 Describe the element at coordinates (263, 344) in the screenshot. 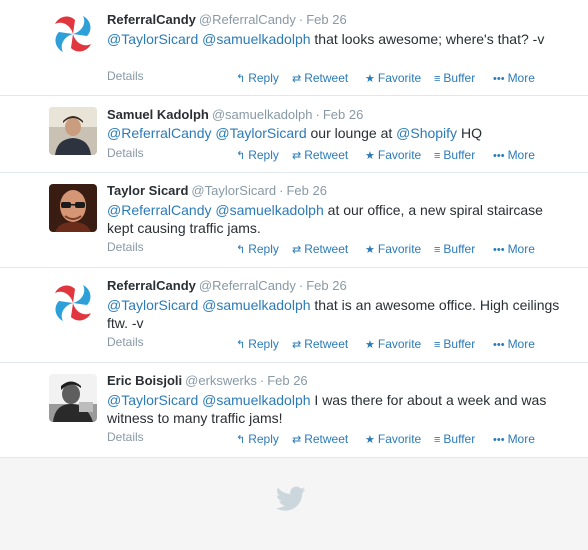

I see `reply-label: Reply` at that location.